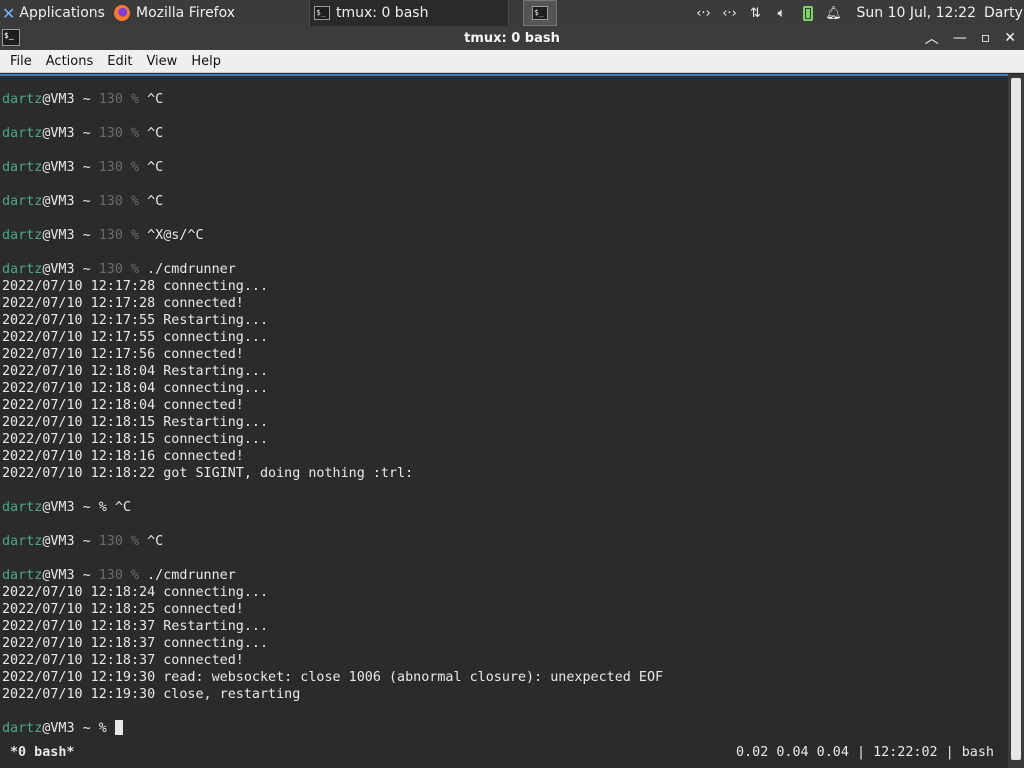 This screenshot has width=1024, height=768. I want to click on terminal-scrollbar, so click(1016, 421).